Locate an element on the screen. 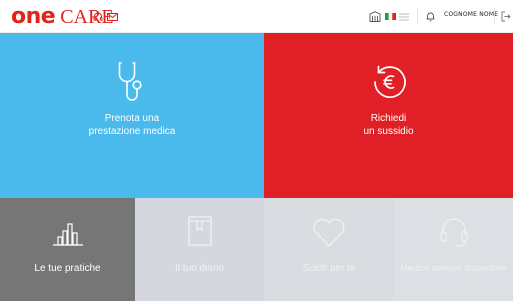 This screenshot has width=513, height=301. tile-pratiche-label: Le tue pratiche is located at coordinates (67, 268).